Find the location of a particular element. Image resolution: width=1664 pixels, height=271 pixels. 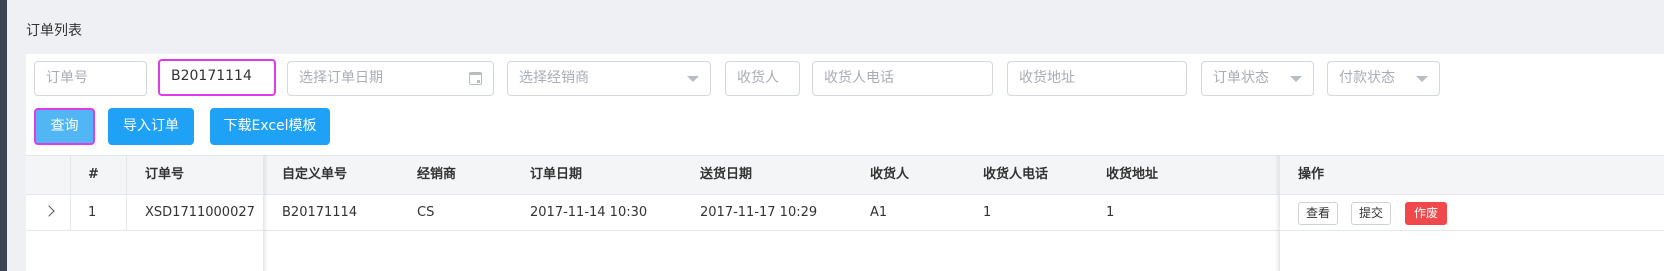

column-header-receiver: 收货人 is located at coordinates (890, 174).